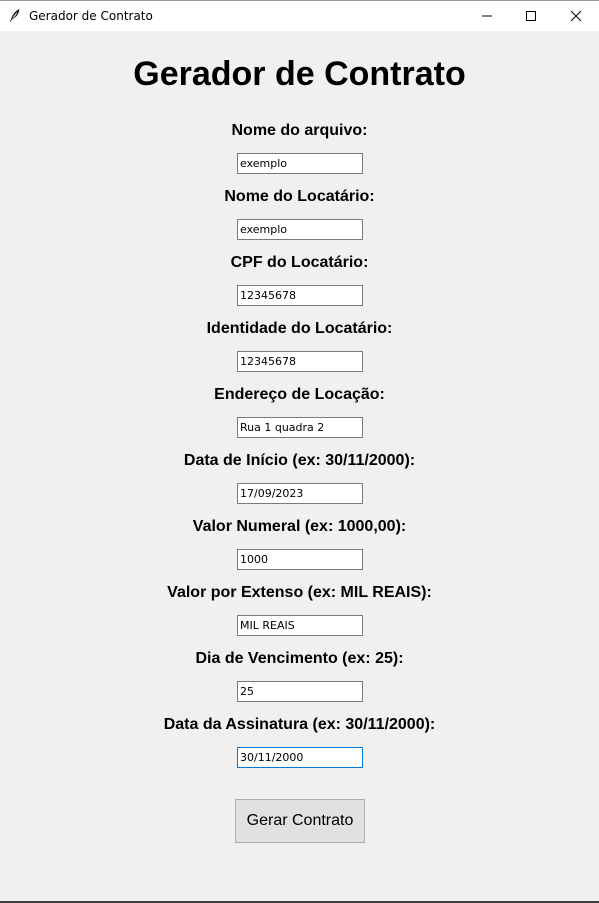 This screenshot has height=903, width=599. I want to click on nome-locatario-input, so click(300, 229).